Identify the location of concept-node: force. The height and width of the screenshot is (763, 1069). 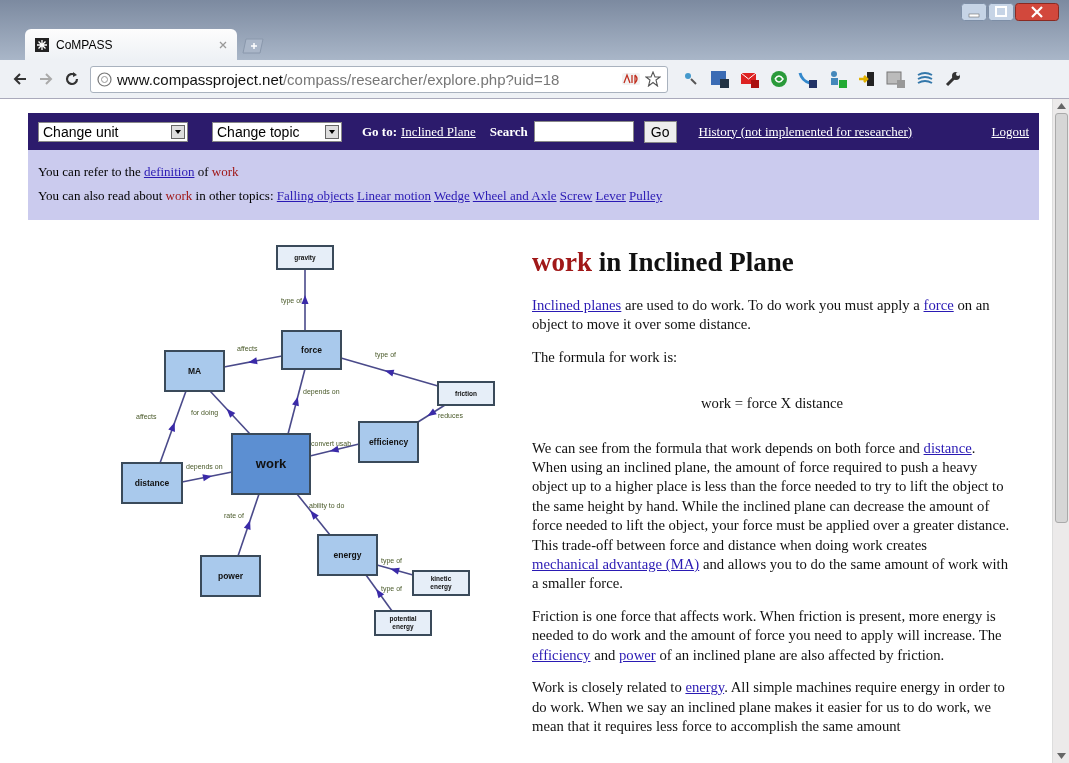
(311, 350).